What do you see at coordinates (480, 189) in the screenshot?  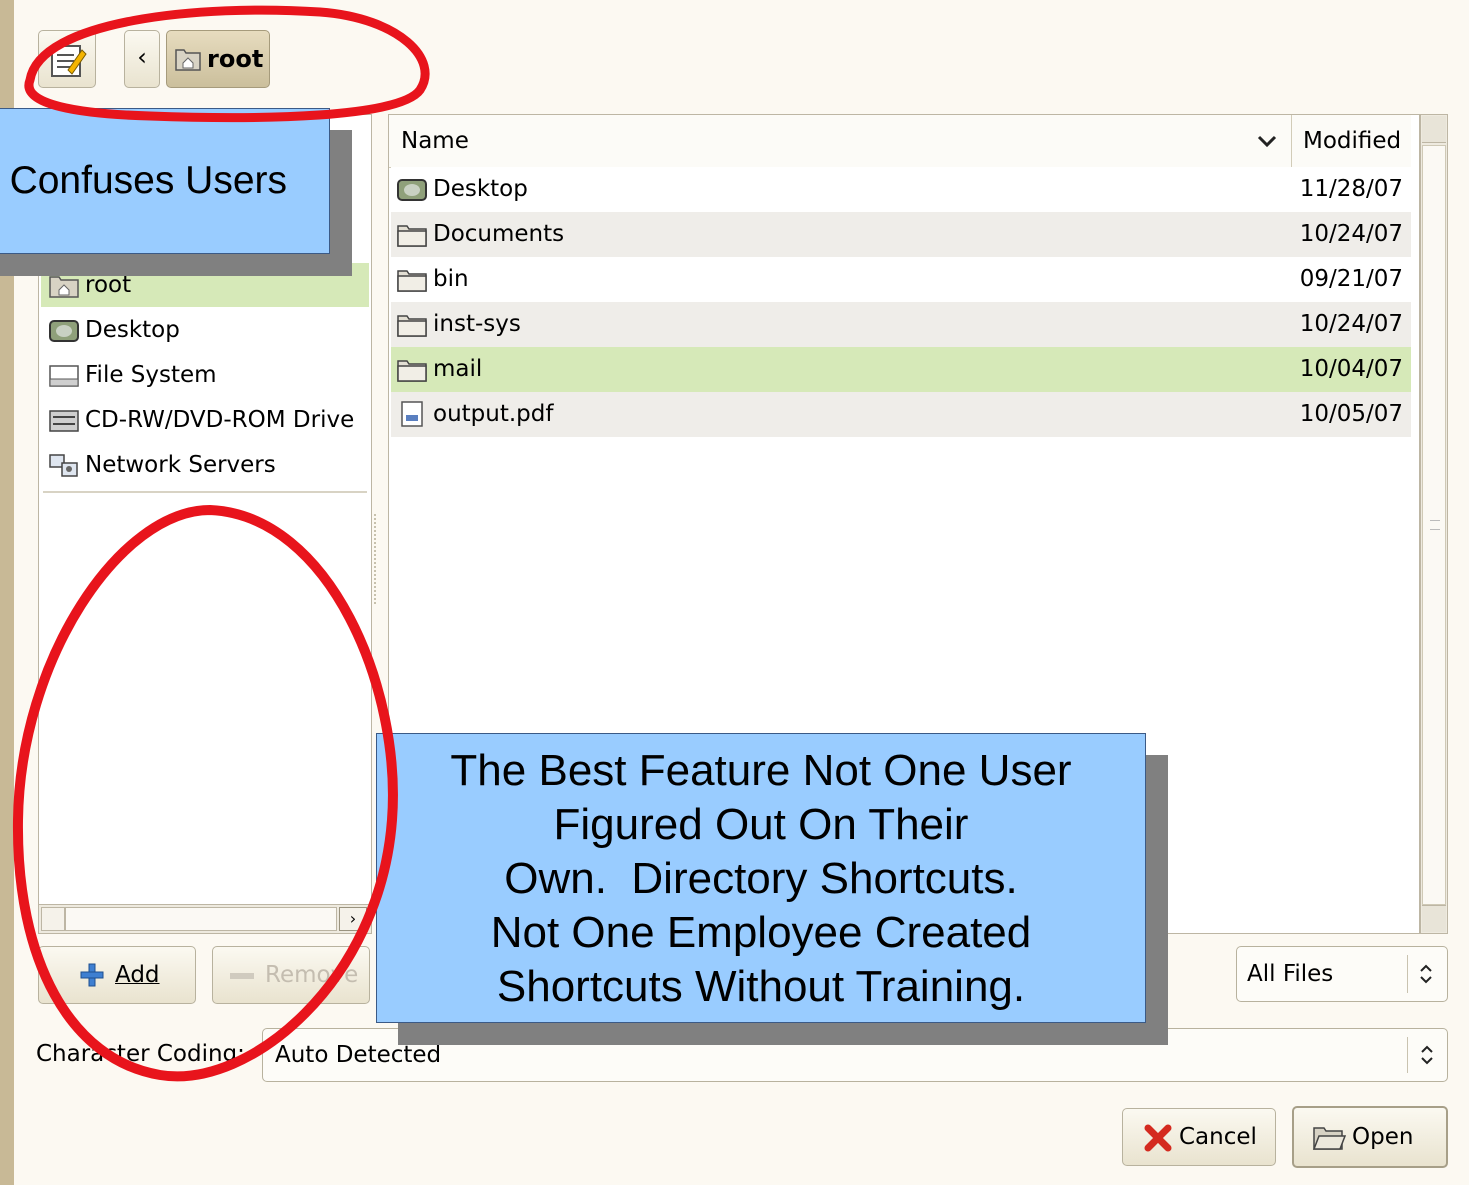 I see `file-name: Desktop` at bounding box center [480, 189].